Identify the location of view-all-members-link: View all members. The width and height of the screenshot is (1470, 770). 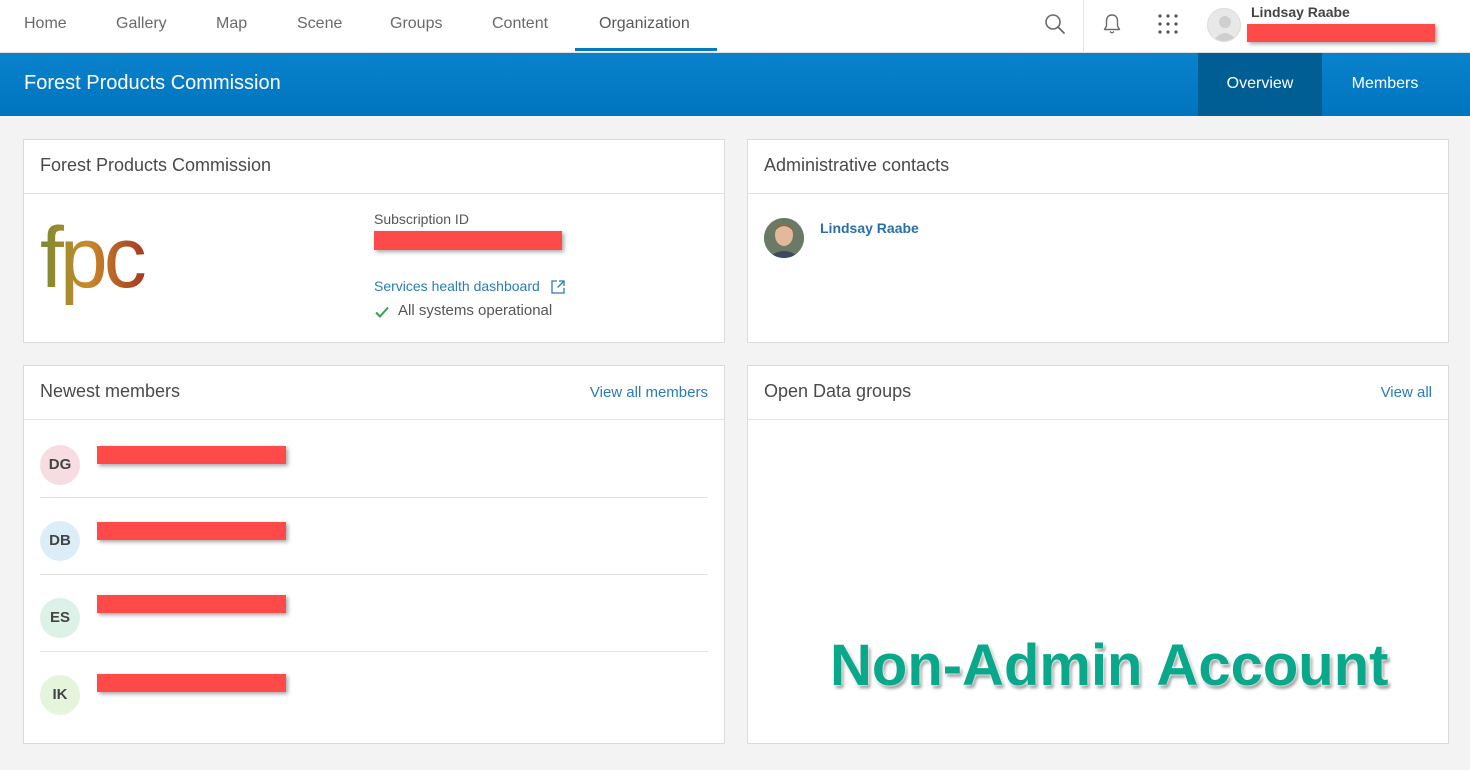
(649, 392).